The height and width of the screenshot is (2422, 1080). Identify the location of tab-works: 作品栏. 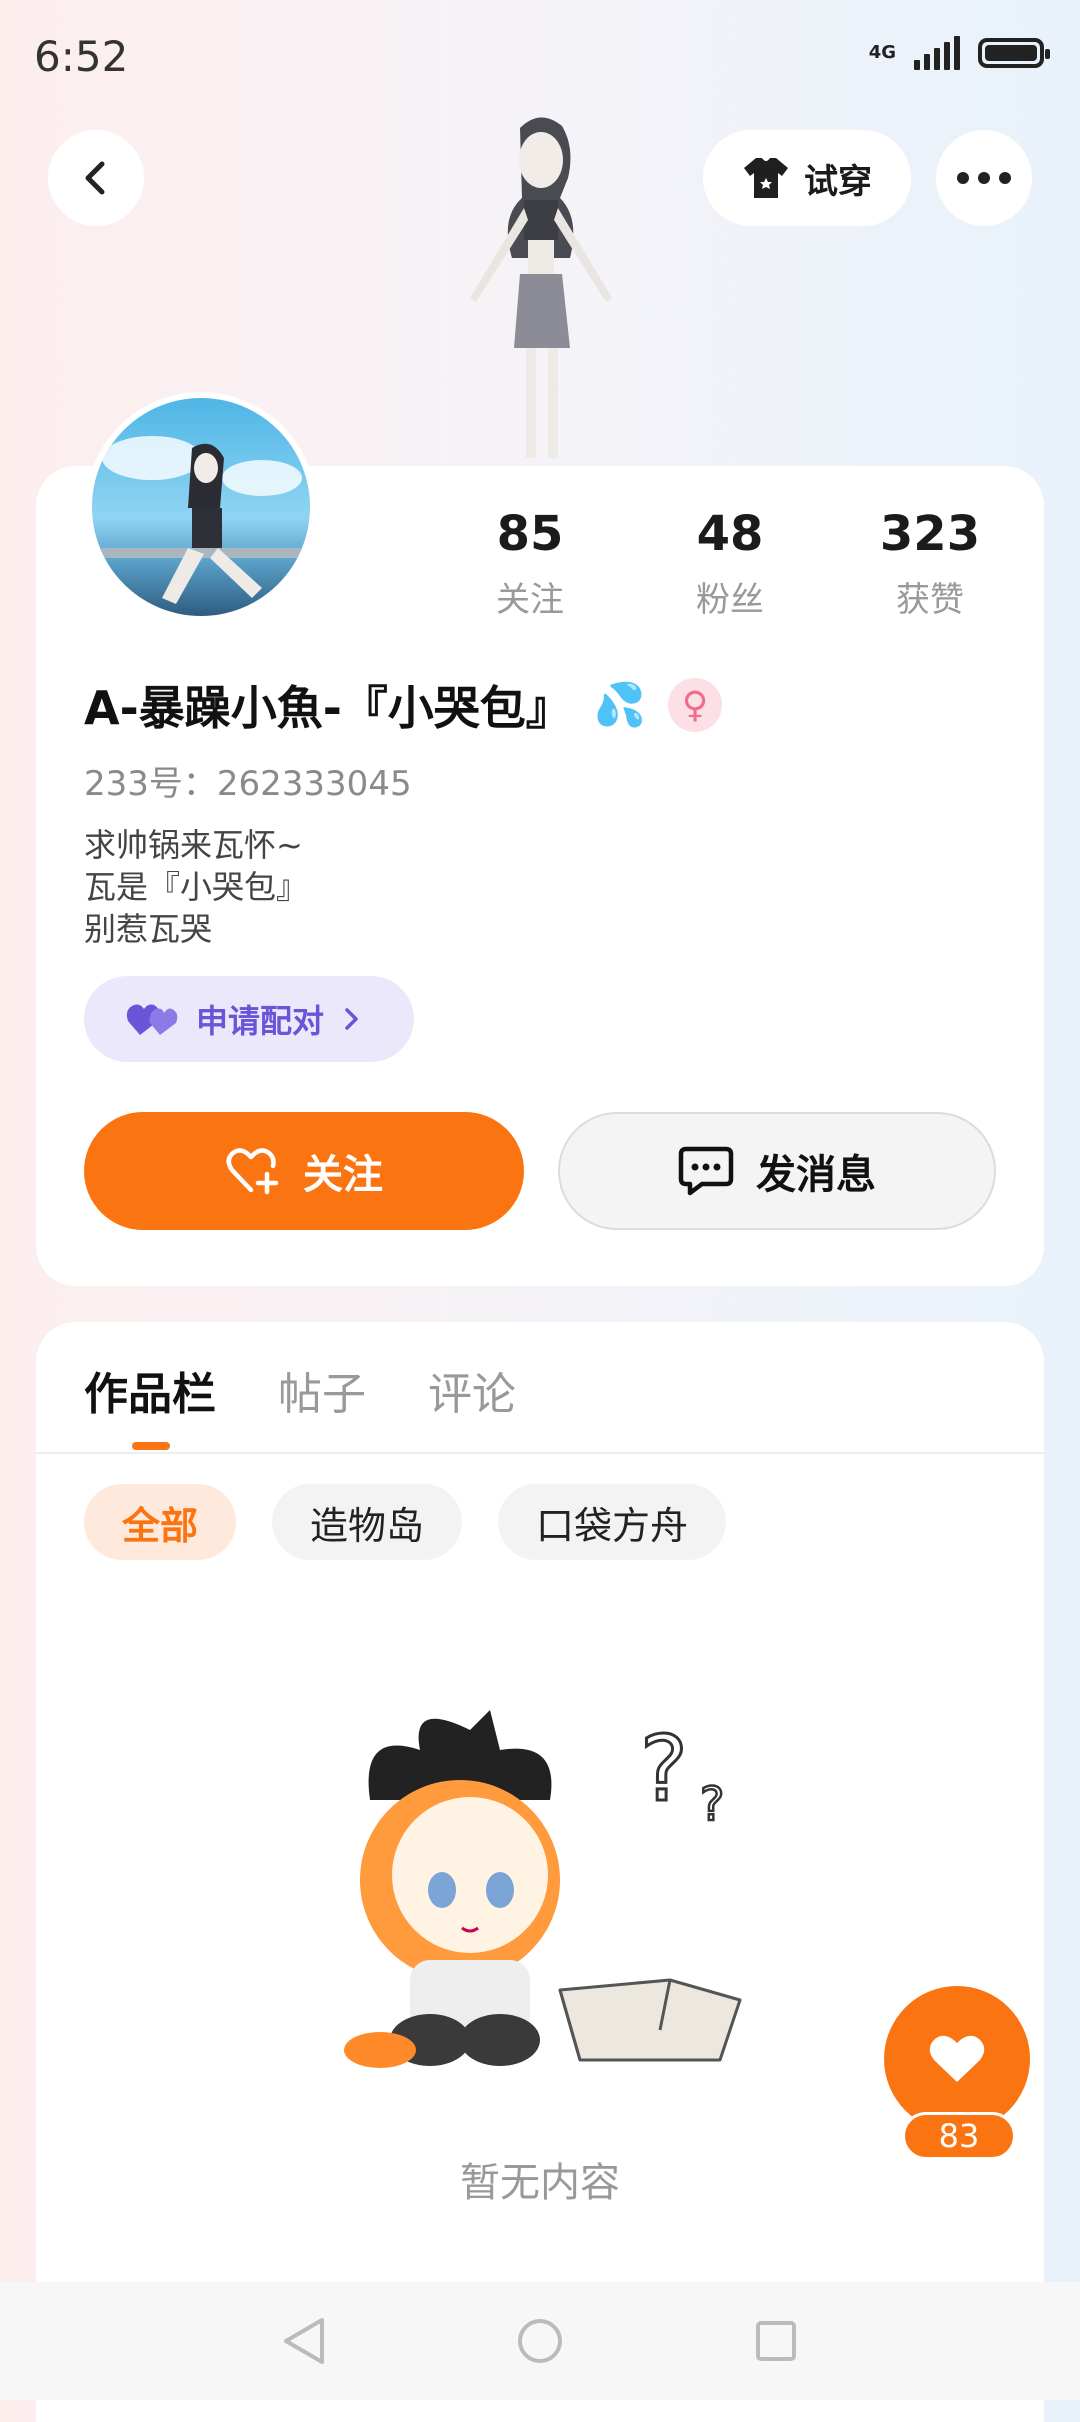
(150, 1390).